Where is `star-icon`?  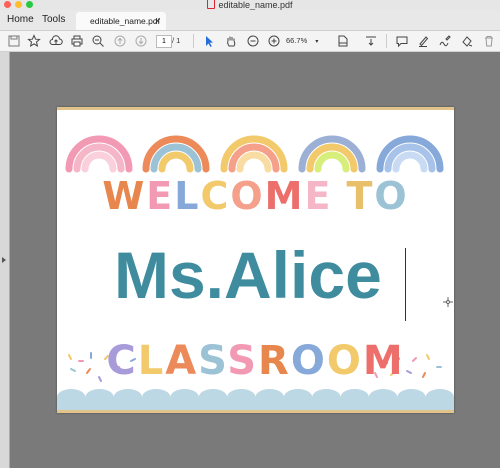
star-icon is located at coordinates (34, 41).